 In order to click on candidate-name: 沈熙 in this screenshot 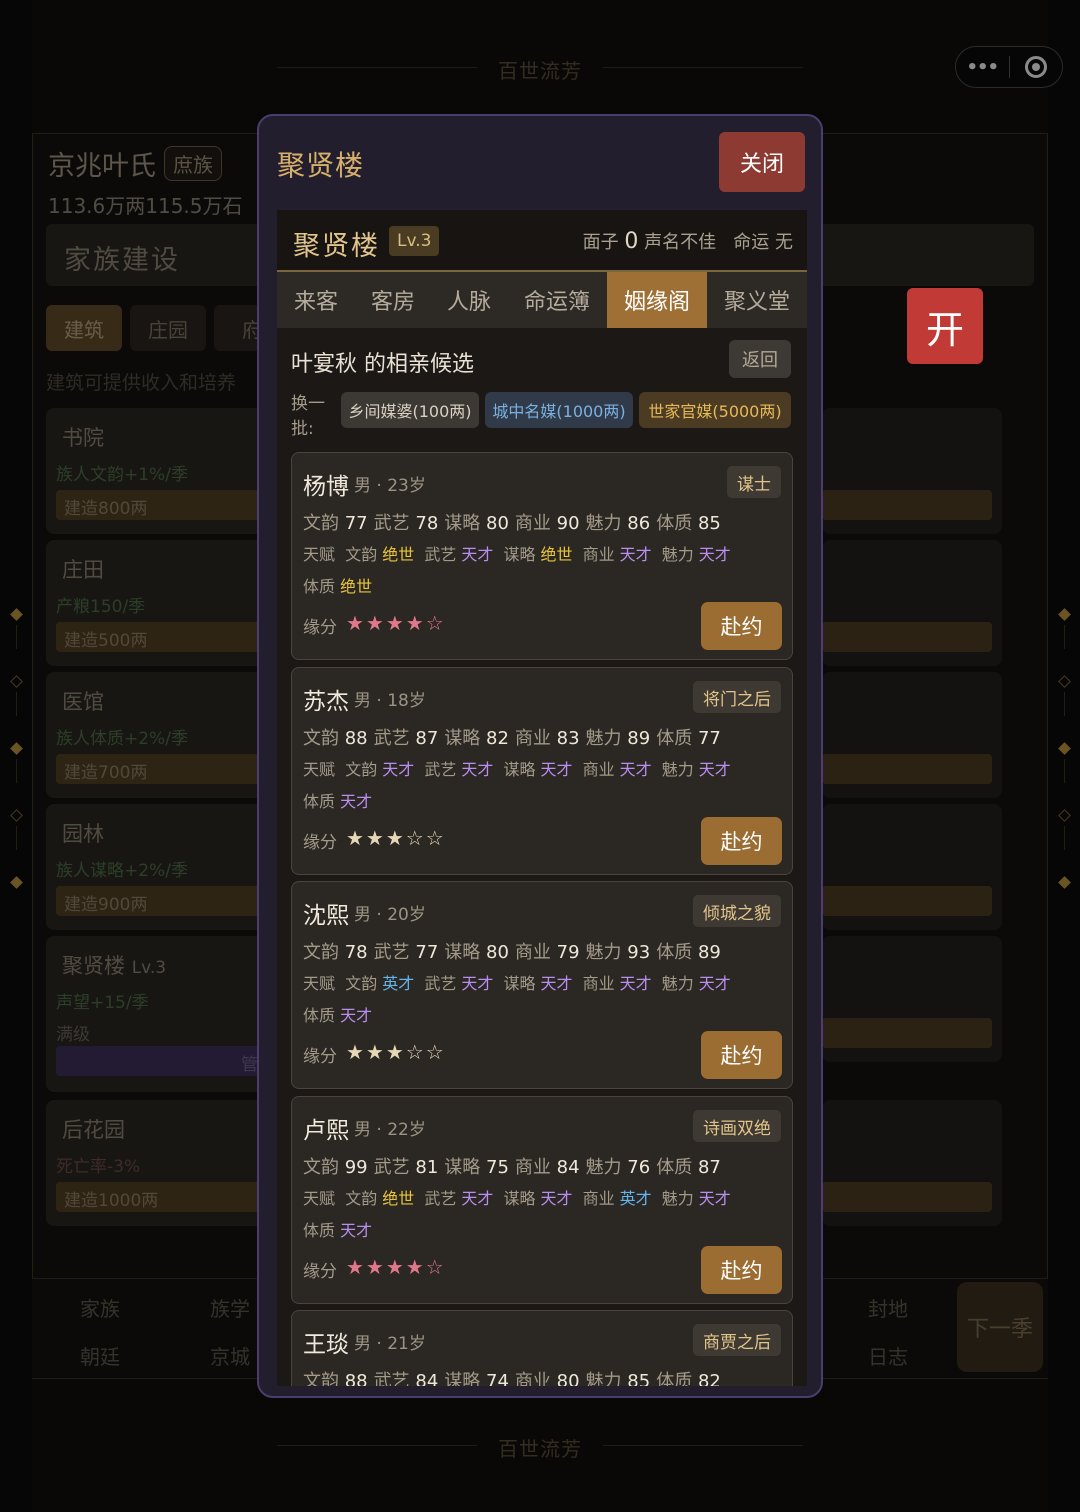, I will do `click(326, 916)`.